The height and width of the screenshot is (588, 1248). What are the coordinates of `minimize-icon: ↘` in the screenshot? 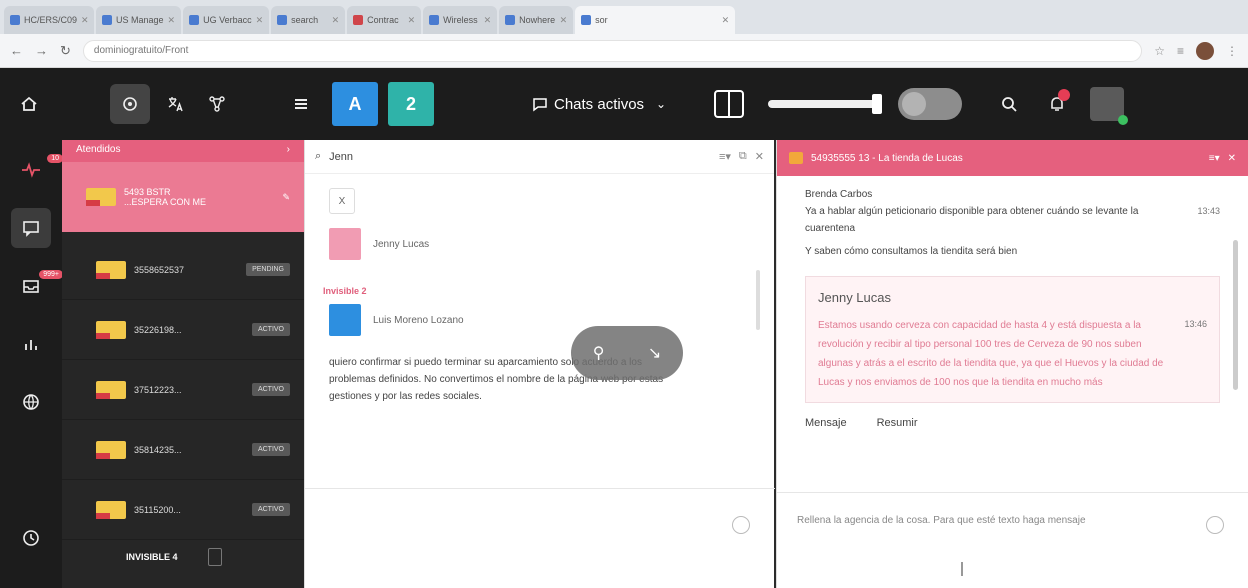 It's located at (654, 353).